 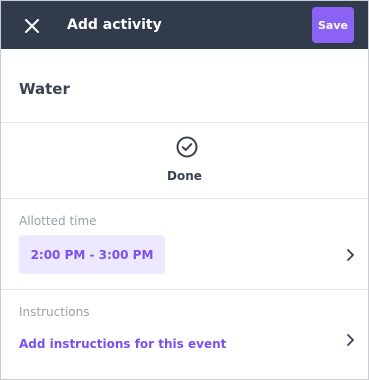 I want to click on activity-name: Water, so click(x=44, y=89).